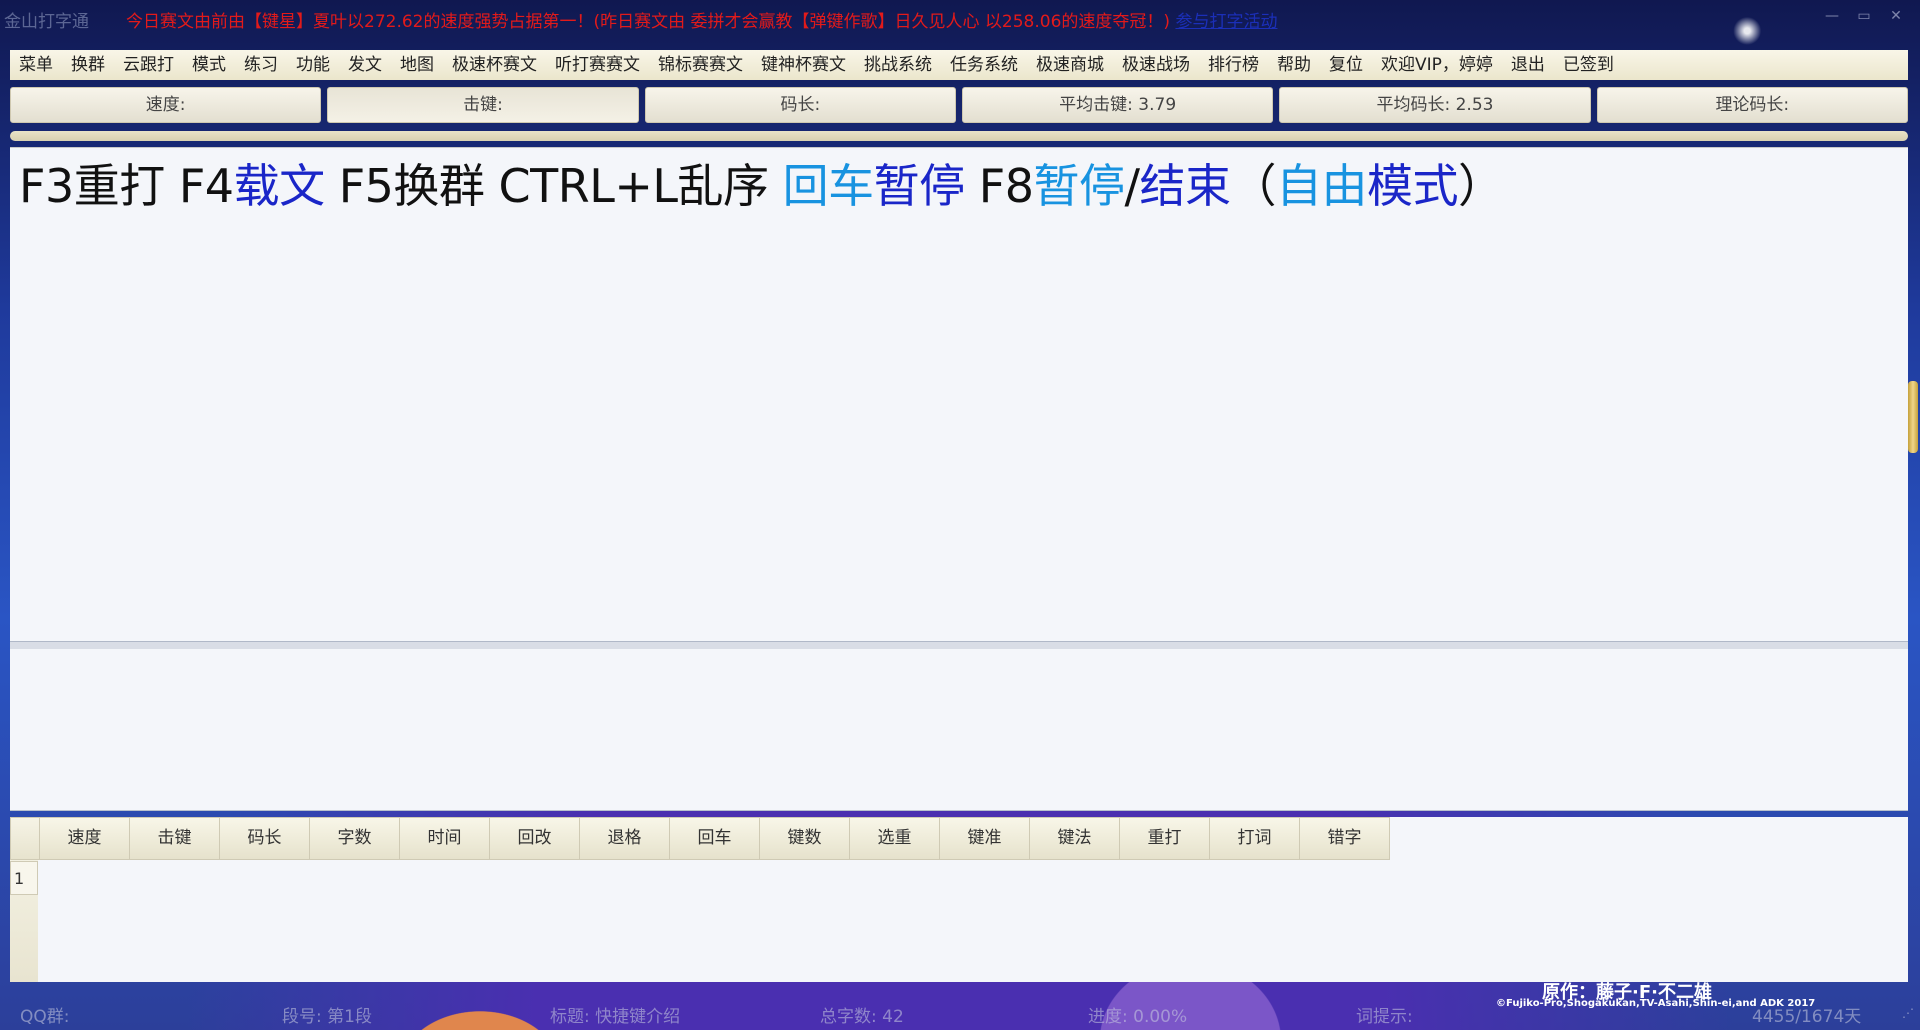 The width and height of the screenshot is (1920, 1030). Describe the element at coordinates (985, 838) in the screenshot. I see `col-header-key-accuracy: 键准` at that location.